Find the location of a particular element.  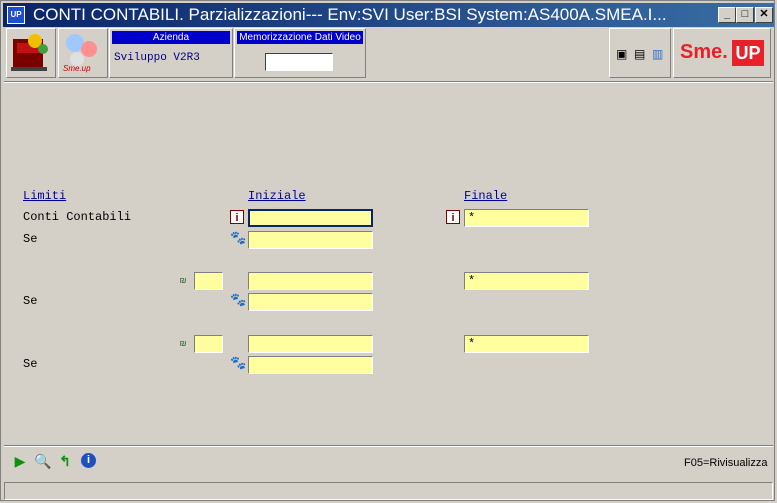

azienda-value: Sviluppo V2R3 is located at coordinates (157, 58).